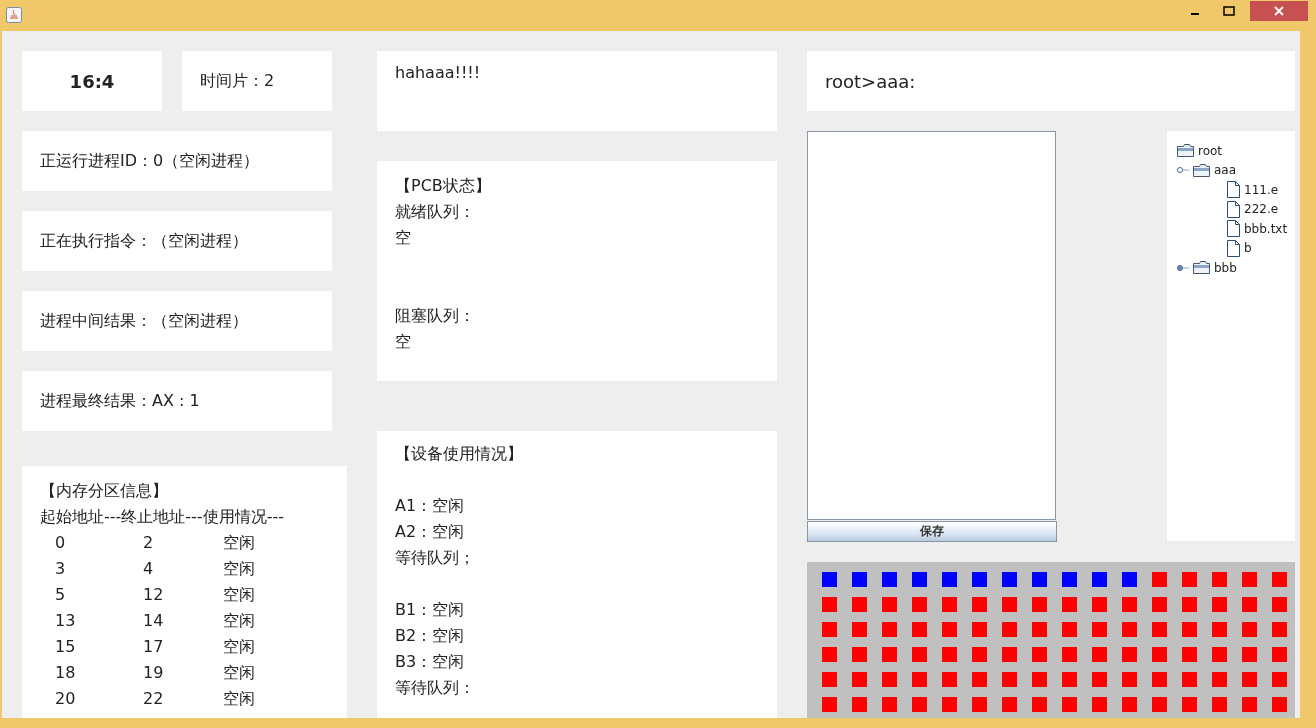 This screenshot has width=1316, height=728. I want to click on panel-heading: 【内存分区信息】, so click(104, 491).